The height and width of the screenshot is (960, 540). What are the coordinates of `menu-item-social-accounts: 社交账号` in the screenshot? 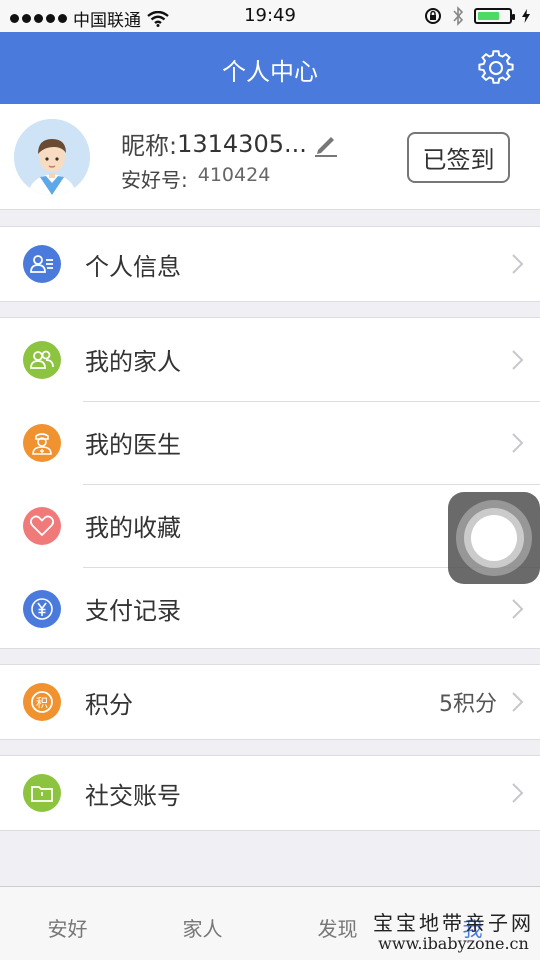 It's located at (270, 793).